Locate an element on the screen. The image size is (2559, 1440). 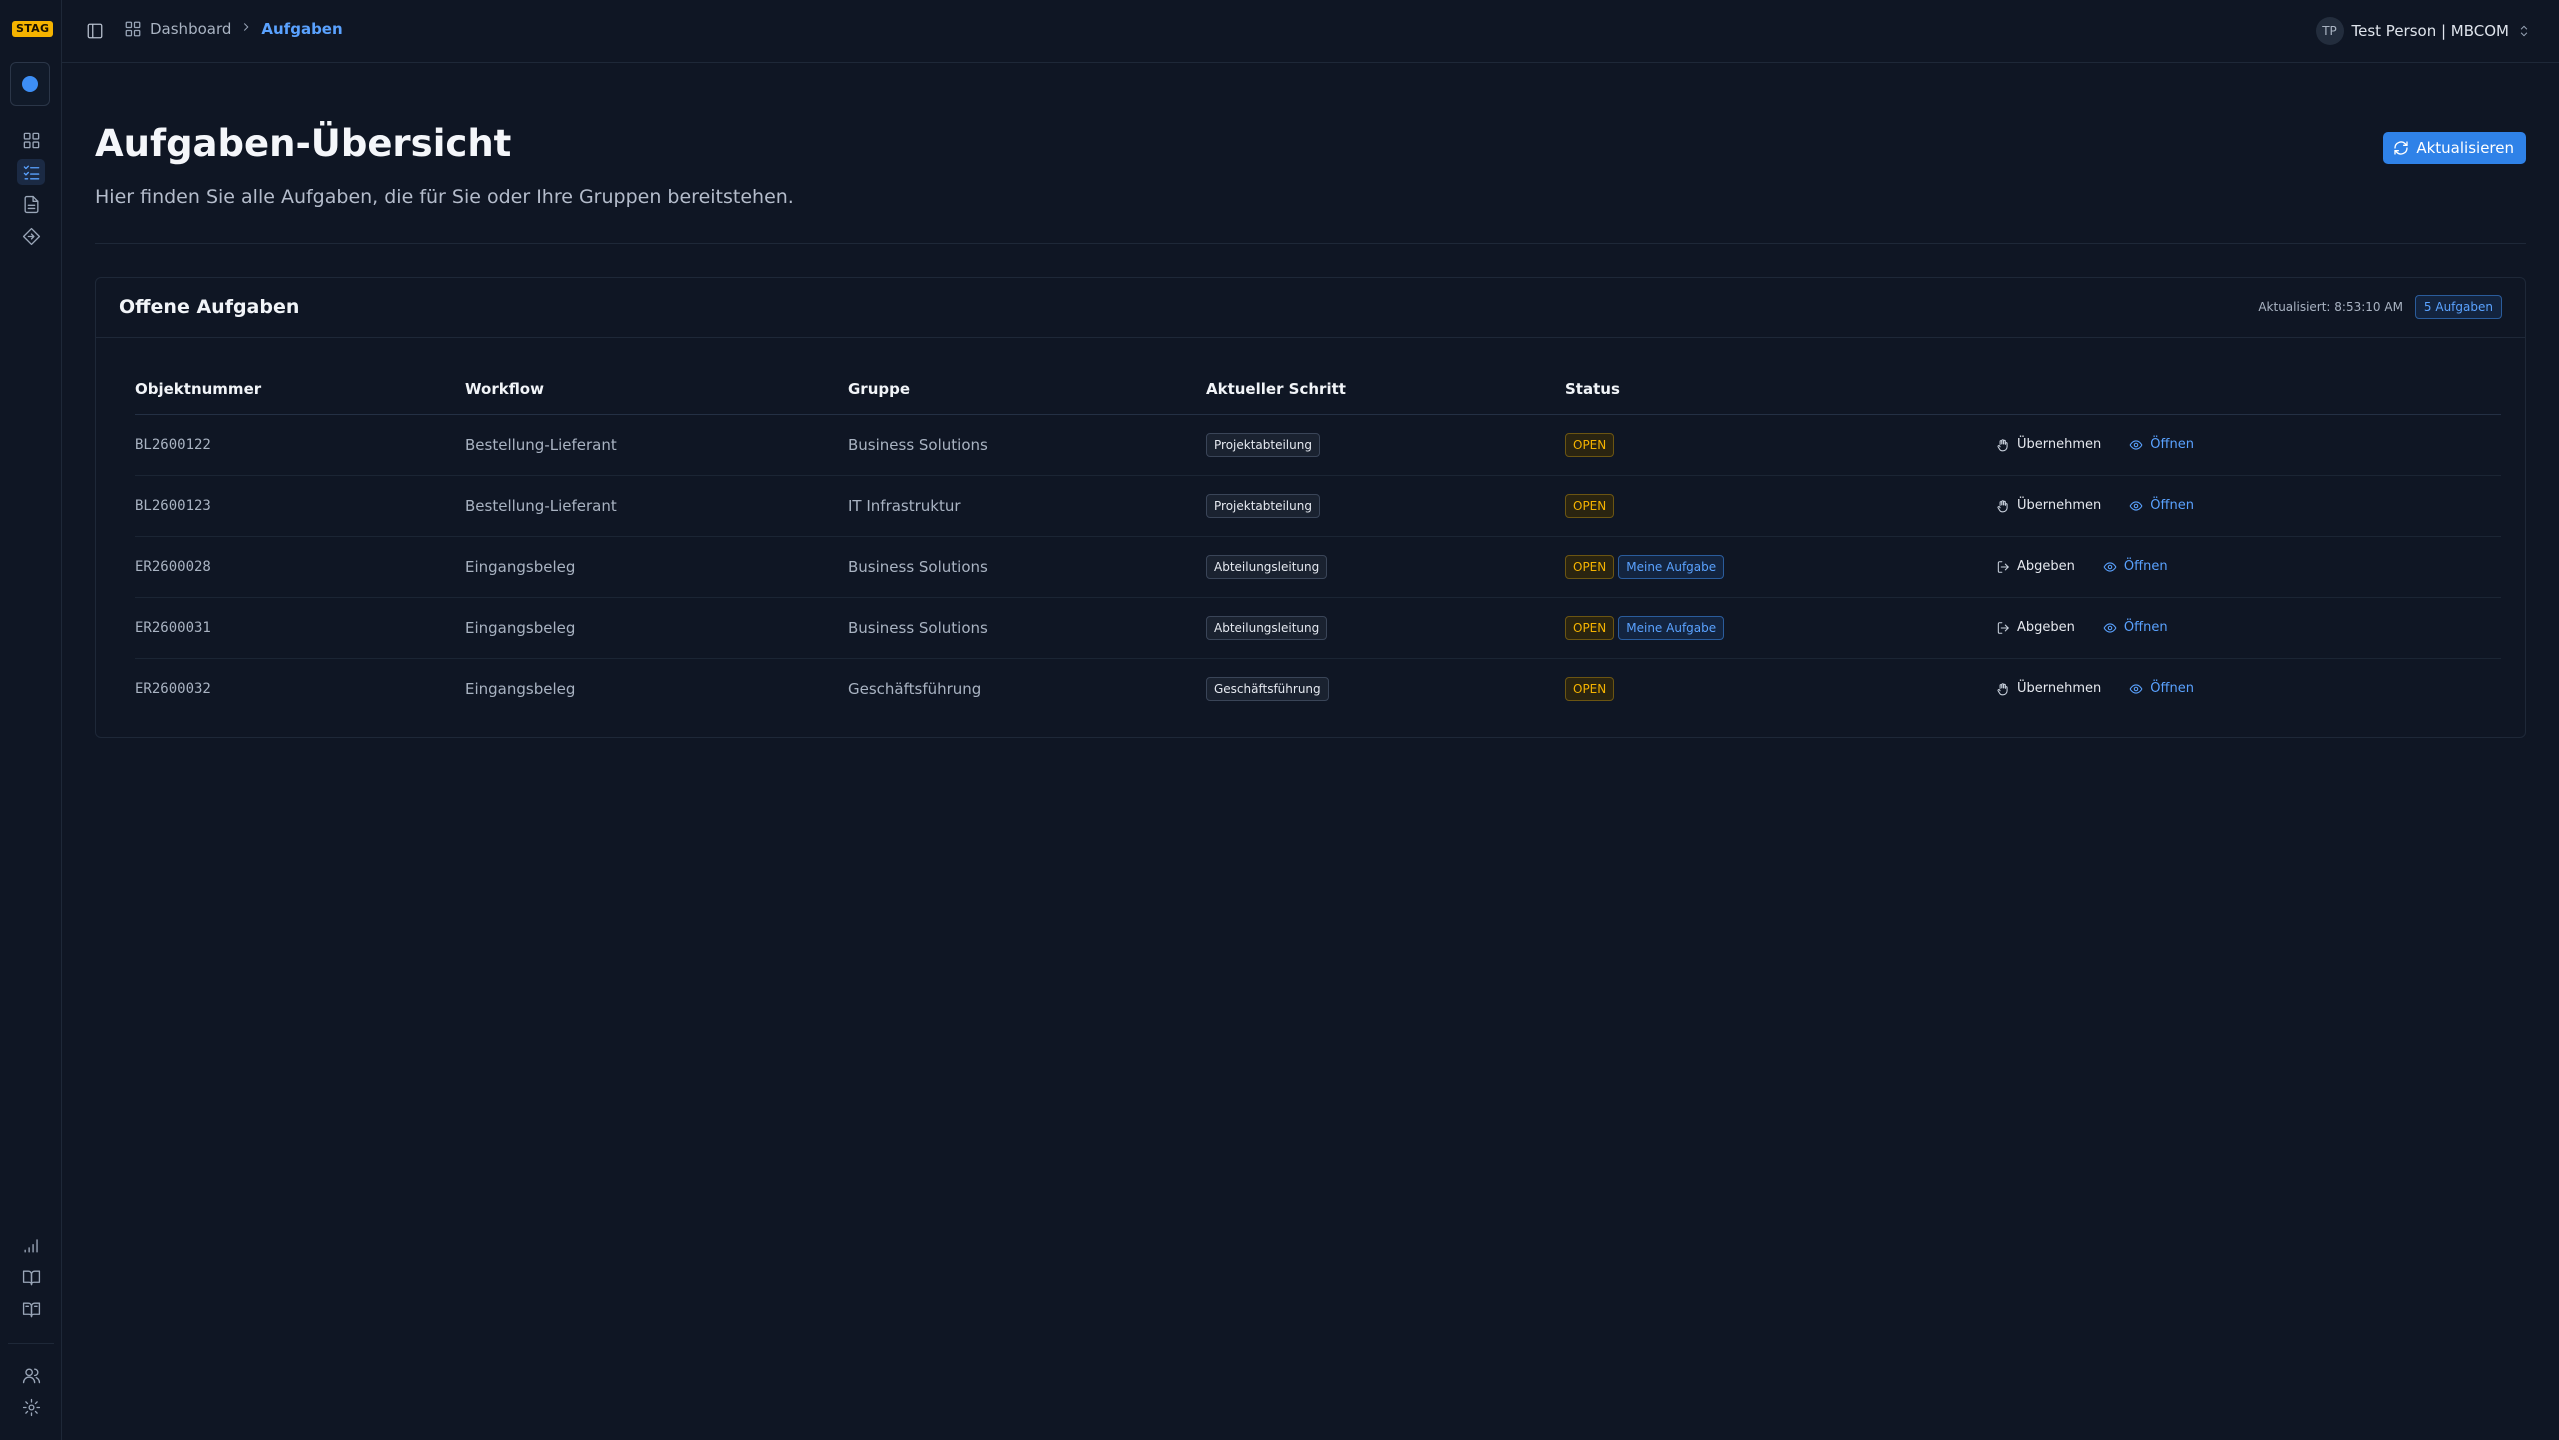
app-logo is located at coordinates (30, 84).